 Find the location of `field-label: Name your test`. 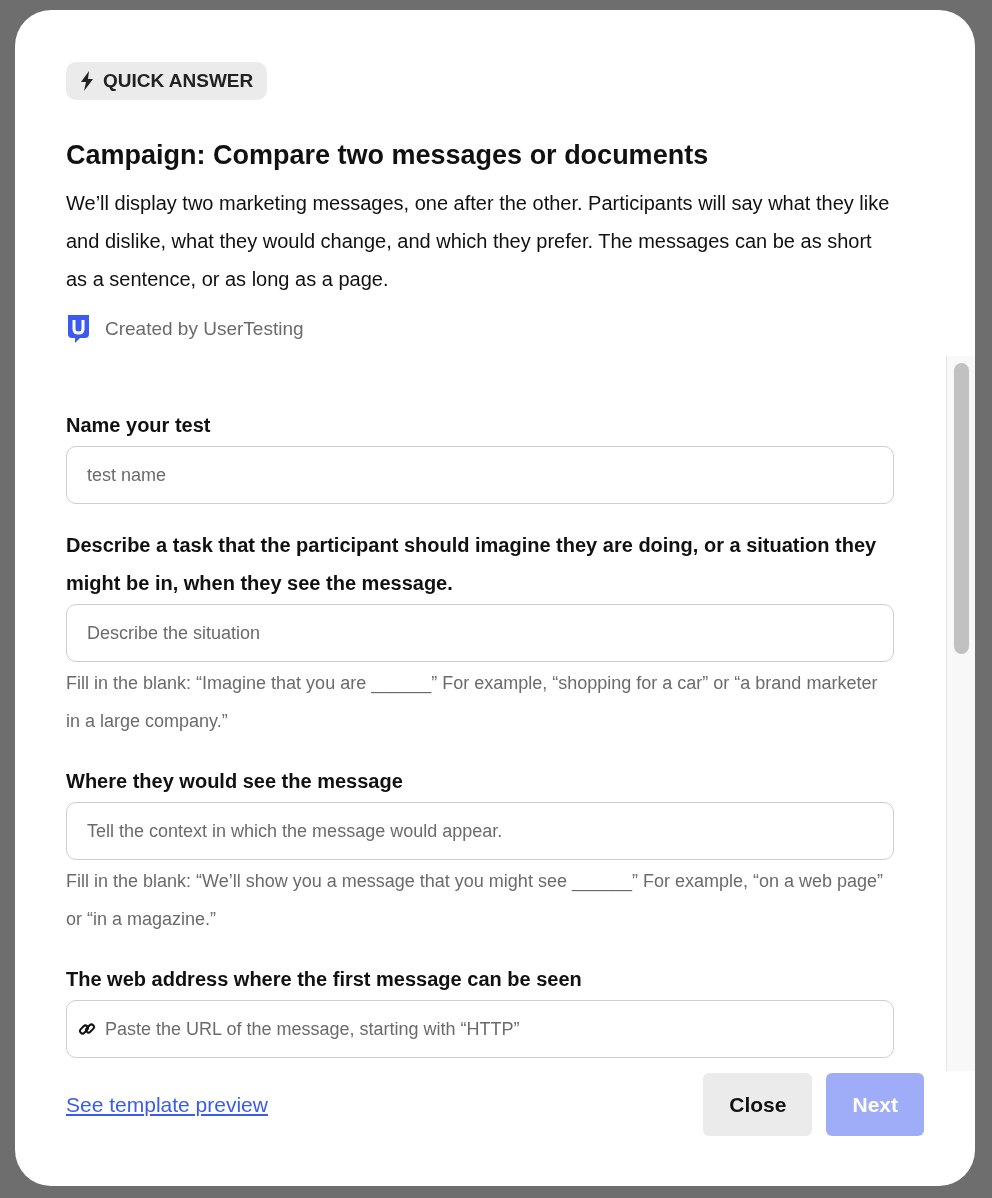

field-label: Name your test is located at coordinates (139, 425).